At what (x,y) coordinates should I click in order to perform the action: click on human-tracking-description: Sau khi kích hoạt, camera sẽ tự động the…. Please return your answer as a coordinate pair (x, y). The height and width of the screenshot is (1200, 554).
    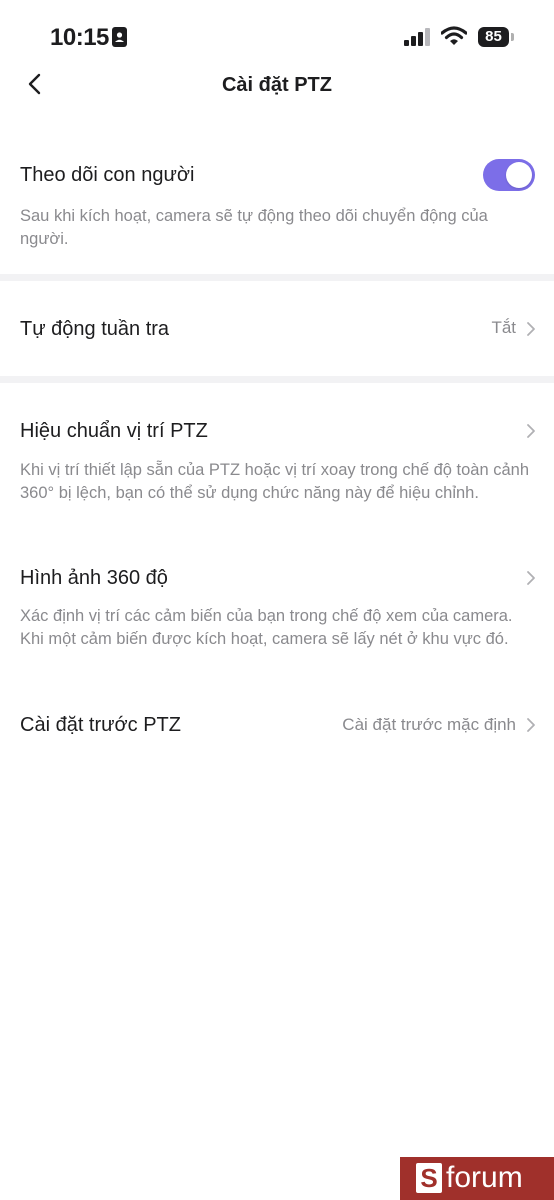
    Looking at the image, I should click on (254, 227).